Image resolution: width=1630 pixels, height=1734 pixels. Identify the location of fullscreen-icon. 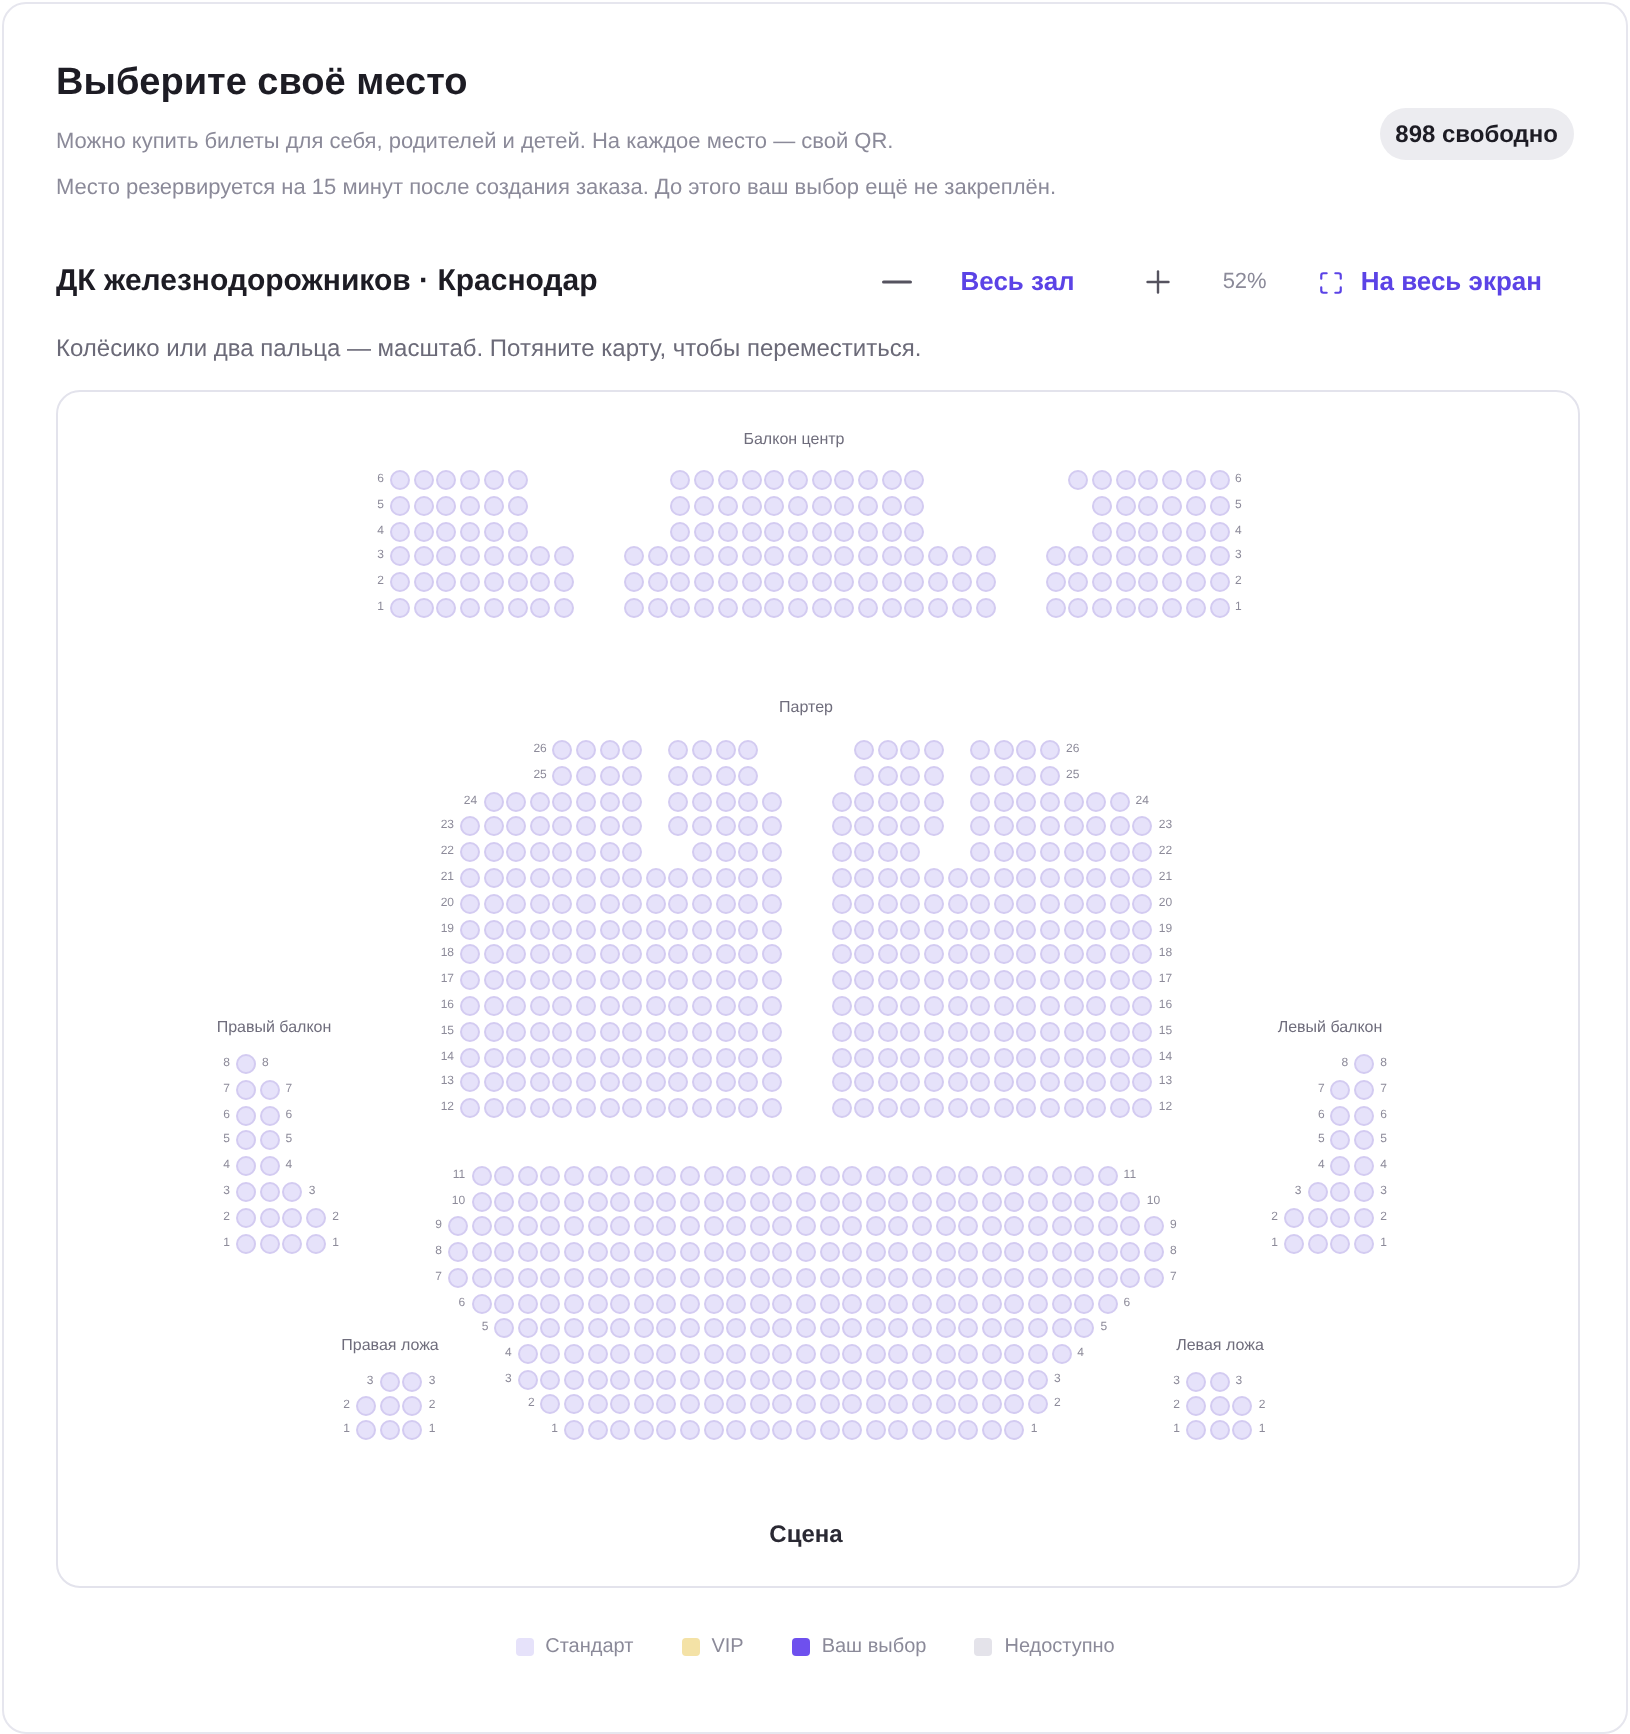
(1331, 282).